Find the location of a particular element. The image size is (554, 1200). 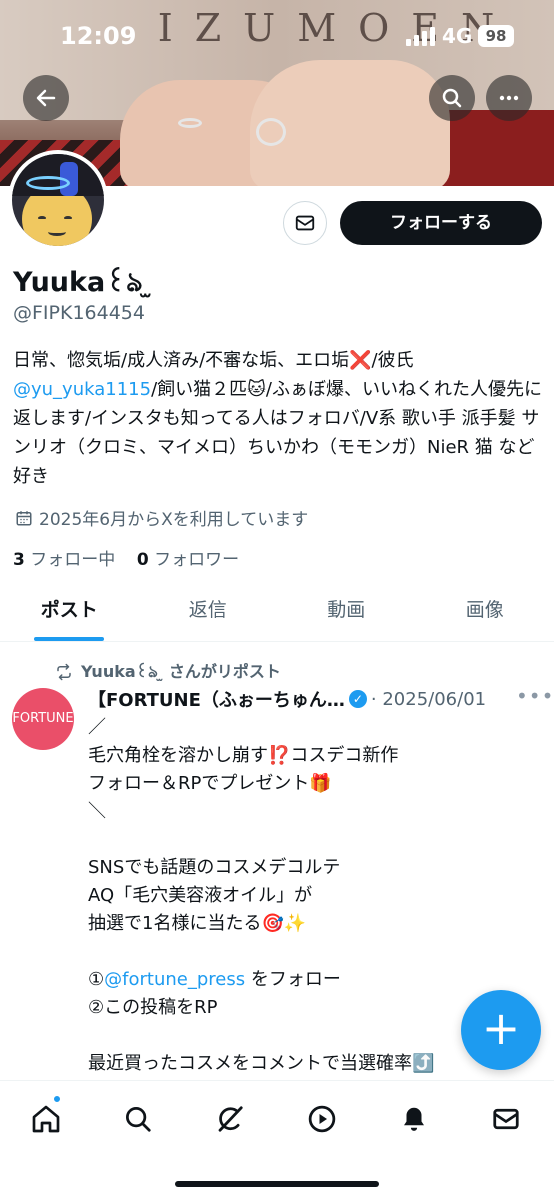

compose-button: + is located at coordinates (501, 1030).